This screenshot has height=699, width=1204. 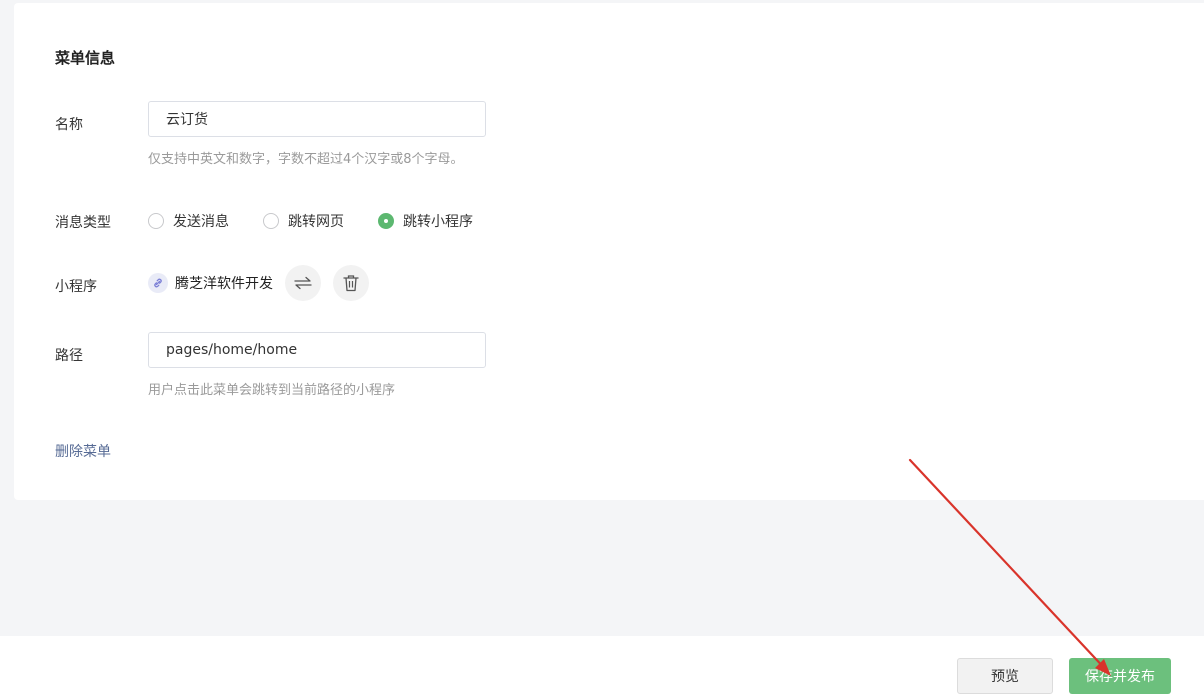 I want to click on radio-label: 发送消息, so click(x=201, y=222).